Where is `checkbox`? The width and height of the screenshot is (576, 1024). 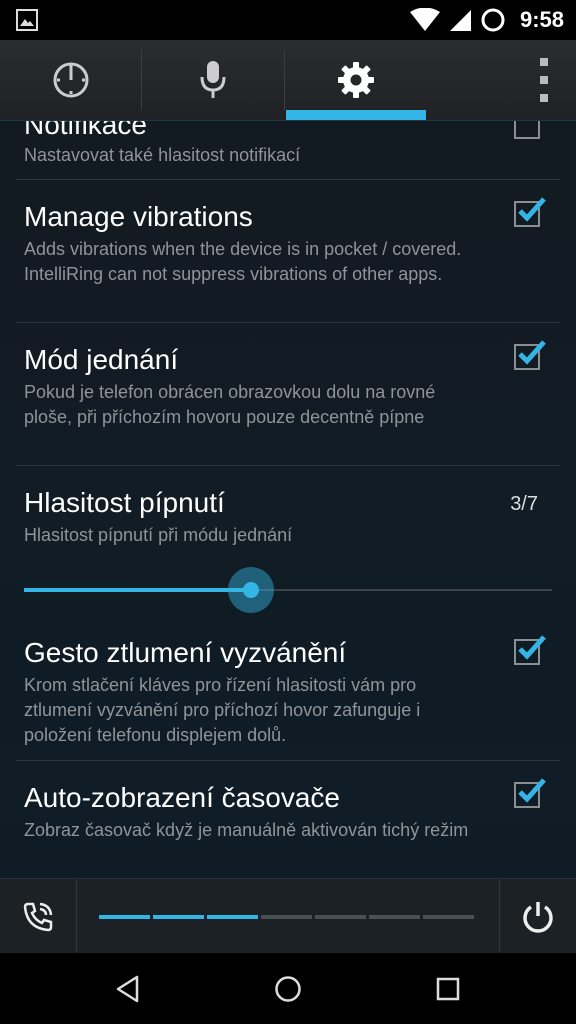 checkbox is located at coordinates (527, 130).